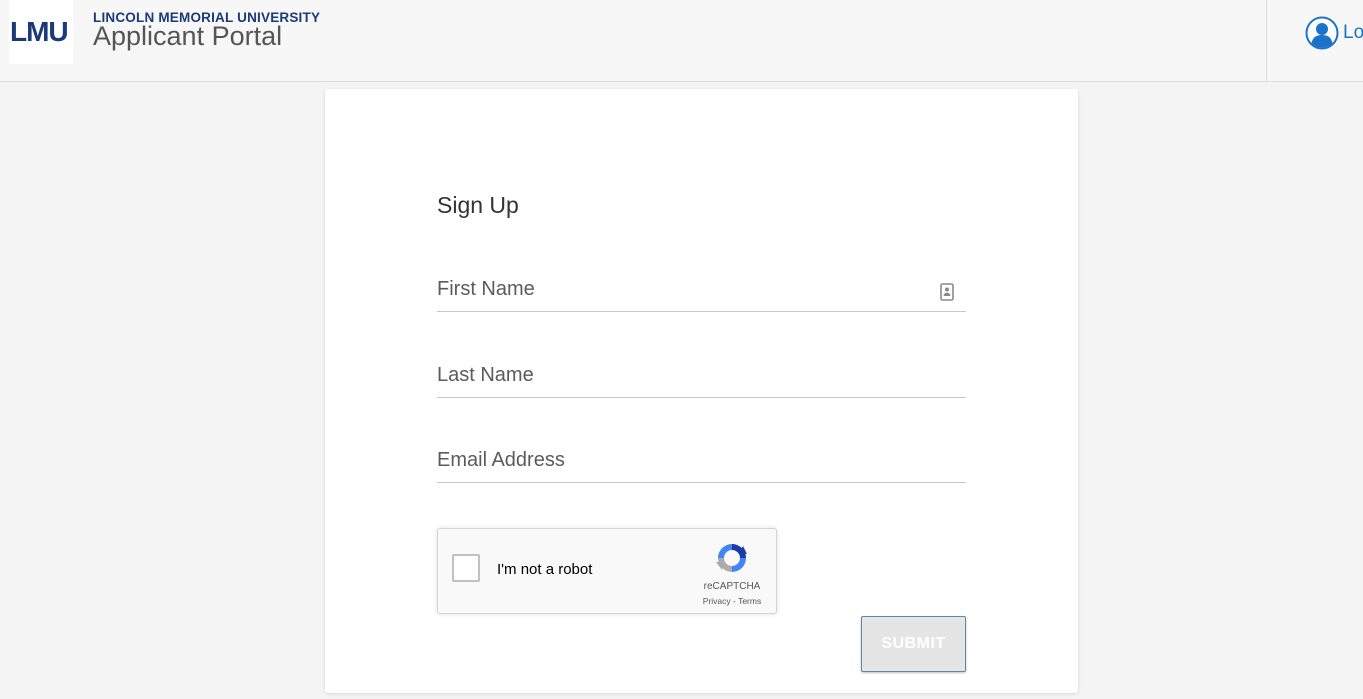 The height and width of the screenshot is (699, 1363). I want to click on last-name-input, so click(701, 375).